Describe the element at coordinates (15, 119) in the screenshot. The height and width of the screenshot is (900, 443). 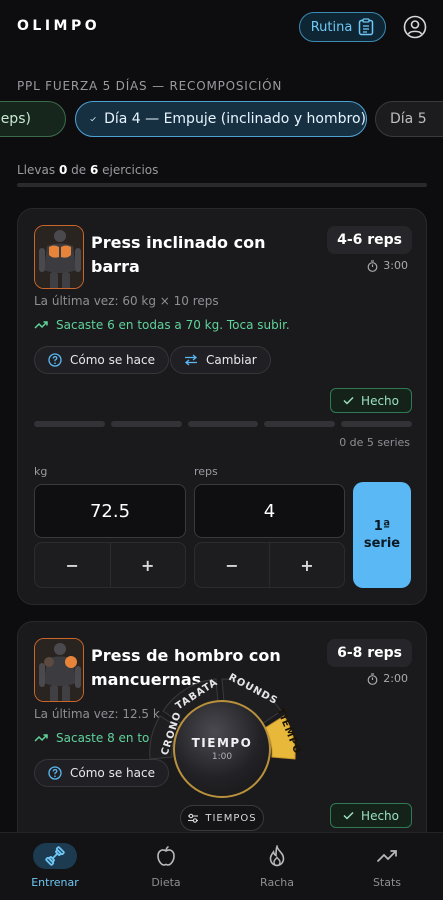
I see `tab-label: ceps)` at that location.